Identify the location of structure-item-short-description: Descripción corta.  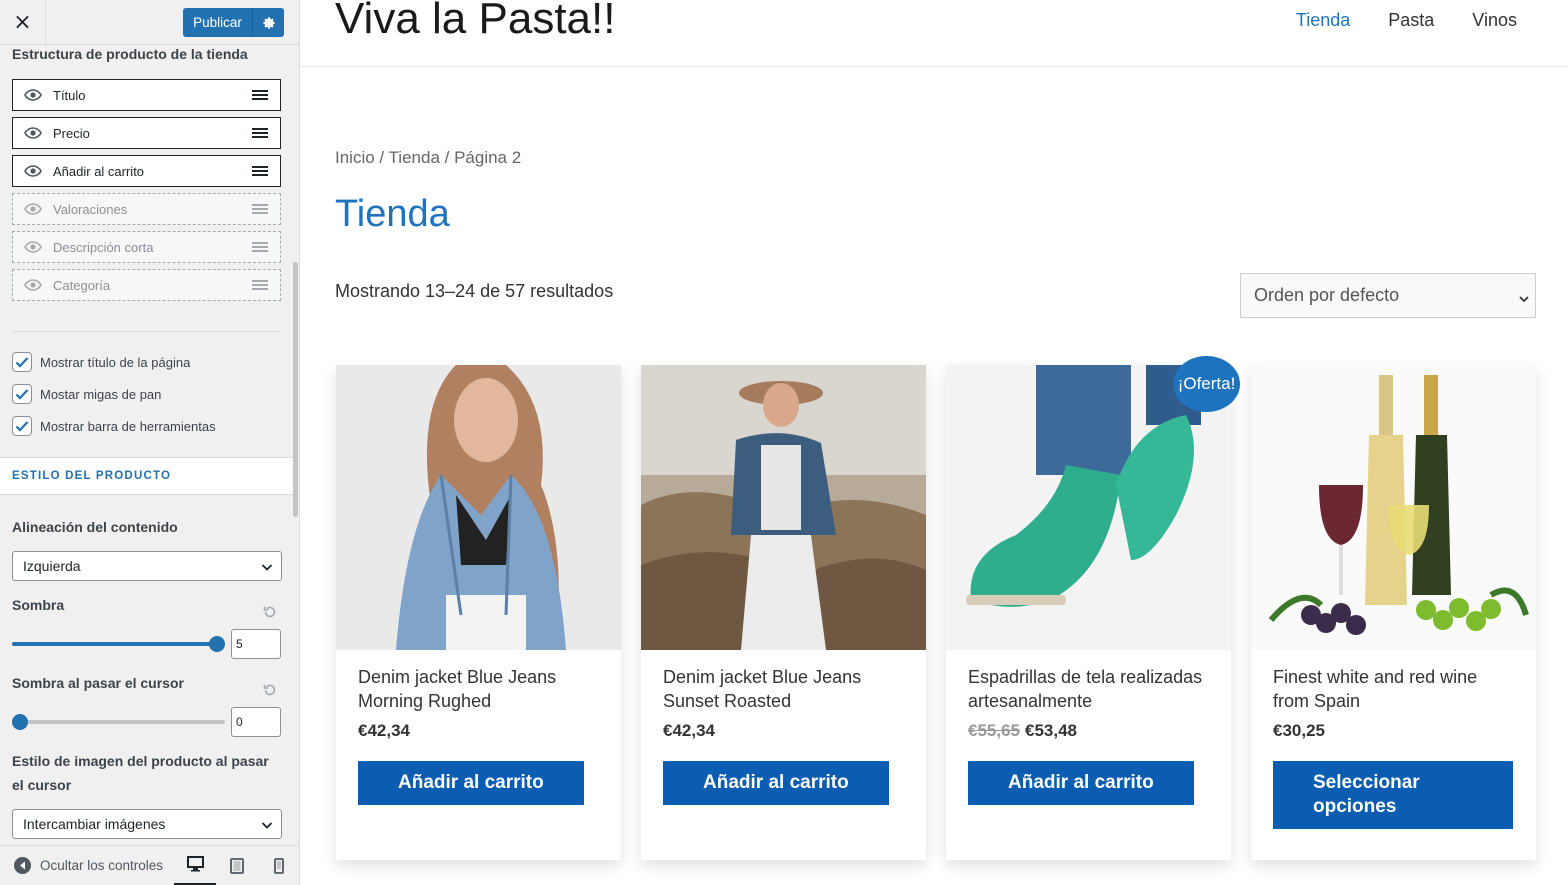
(146, 247).